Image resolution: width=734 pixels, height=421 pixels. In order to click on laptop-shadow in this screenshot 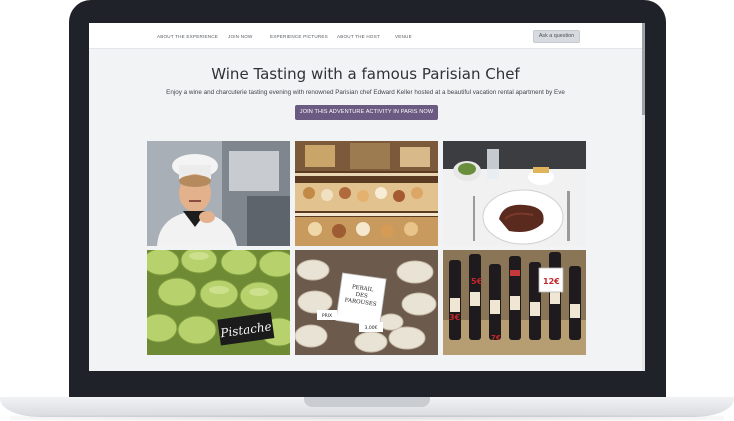, I will do `click(367, 418)`.